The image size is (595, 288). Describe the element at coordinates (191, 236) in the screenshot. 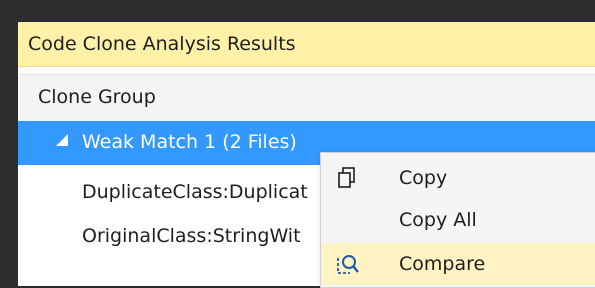

I see `file-label: OriginalClass:StringWit` at that location.